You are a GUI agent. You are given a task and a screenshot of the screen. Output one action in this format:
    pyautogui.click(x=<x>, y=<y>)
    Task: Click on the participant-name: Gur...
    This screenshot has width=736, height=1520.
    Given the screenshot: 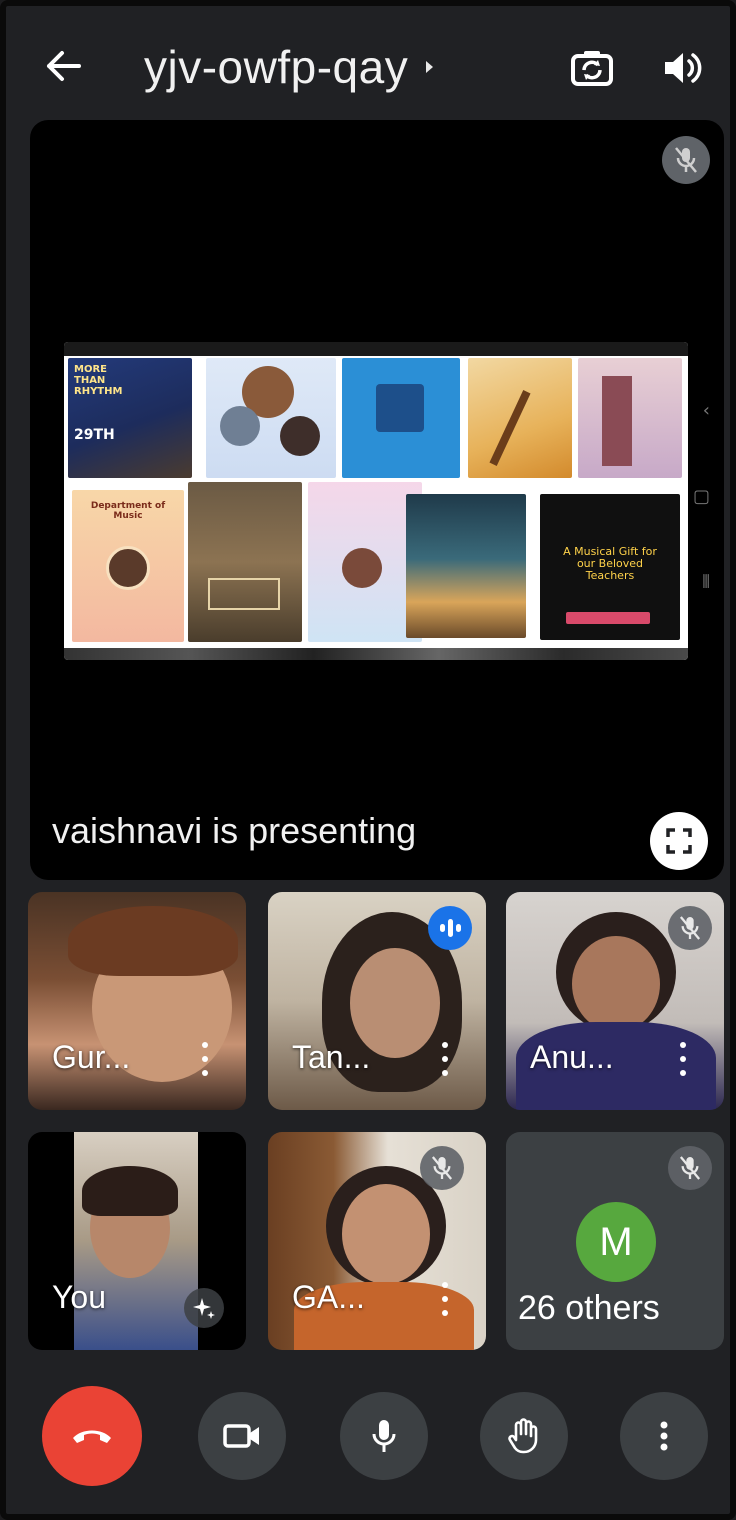 What is the action you would take?
    pyautogui.click(x=91, y=1057)
    